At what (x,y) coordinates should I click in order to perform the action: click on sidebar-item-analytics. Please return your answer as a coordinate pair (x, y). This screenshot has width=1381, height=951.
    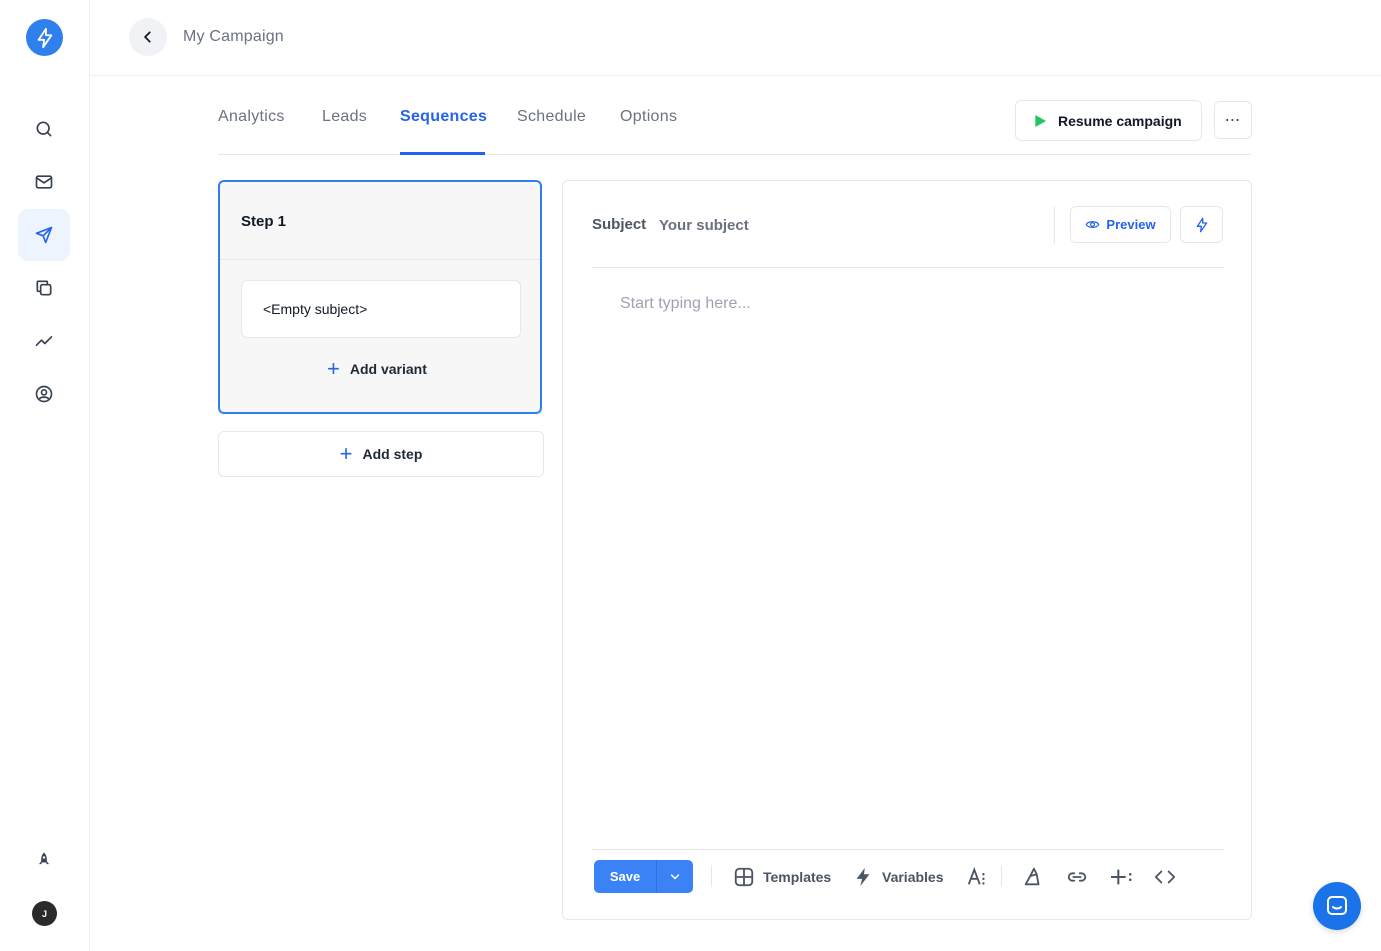
    Looking at the image, I should click on (44, 341).